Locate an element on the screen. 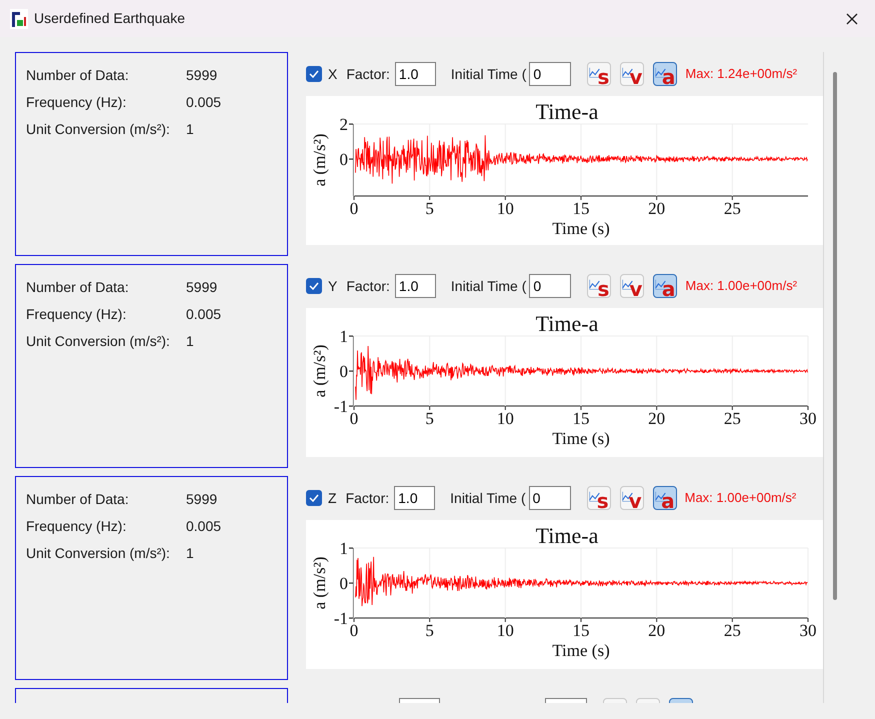 Image resolution: width=875 pixels, height=719 pixels. max-value: Max: 1.24e+00m/s² is located at coordinates (741, 74).